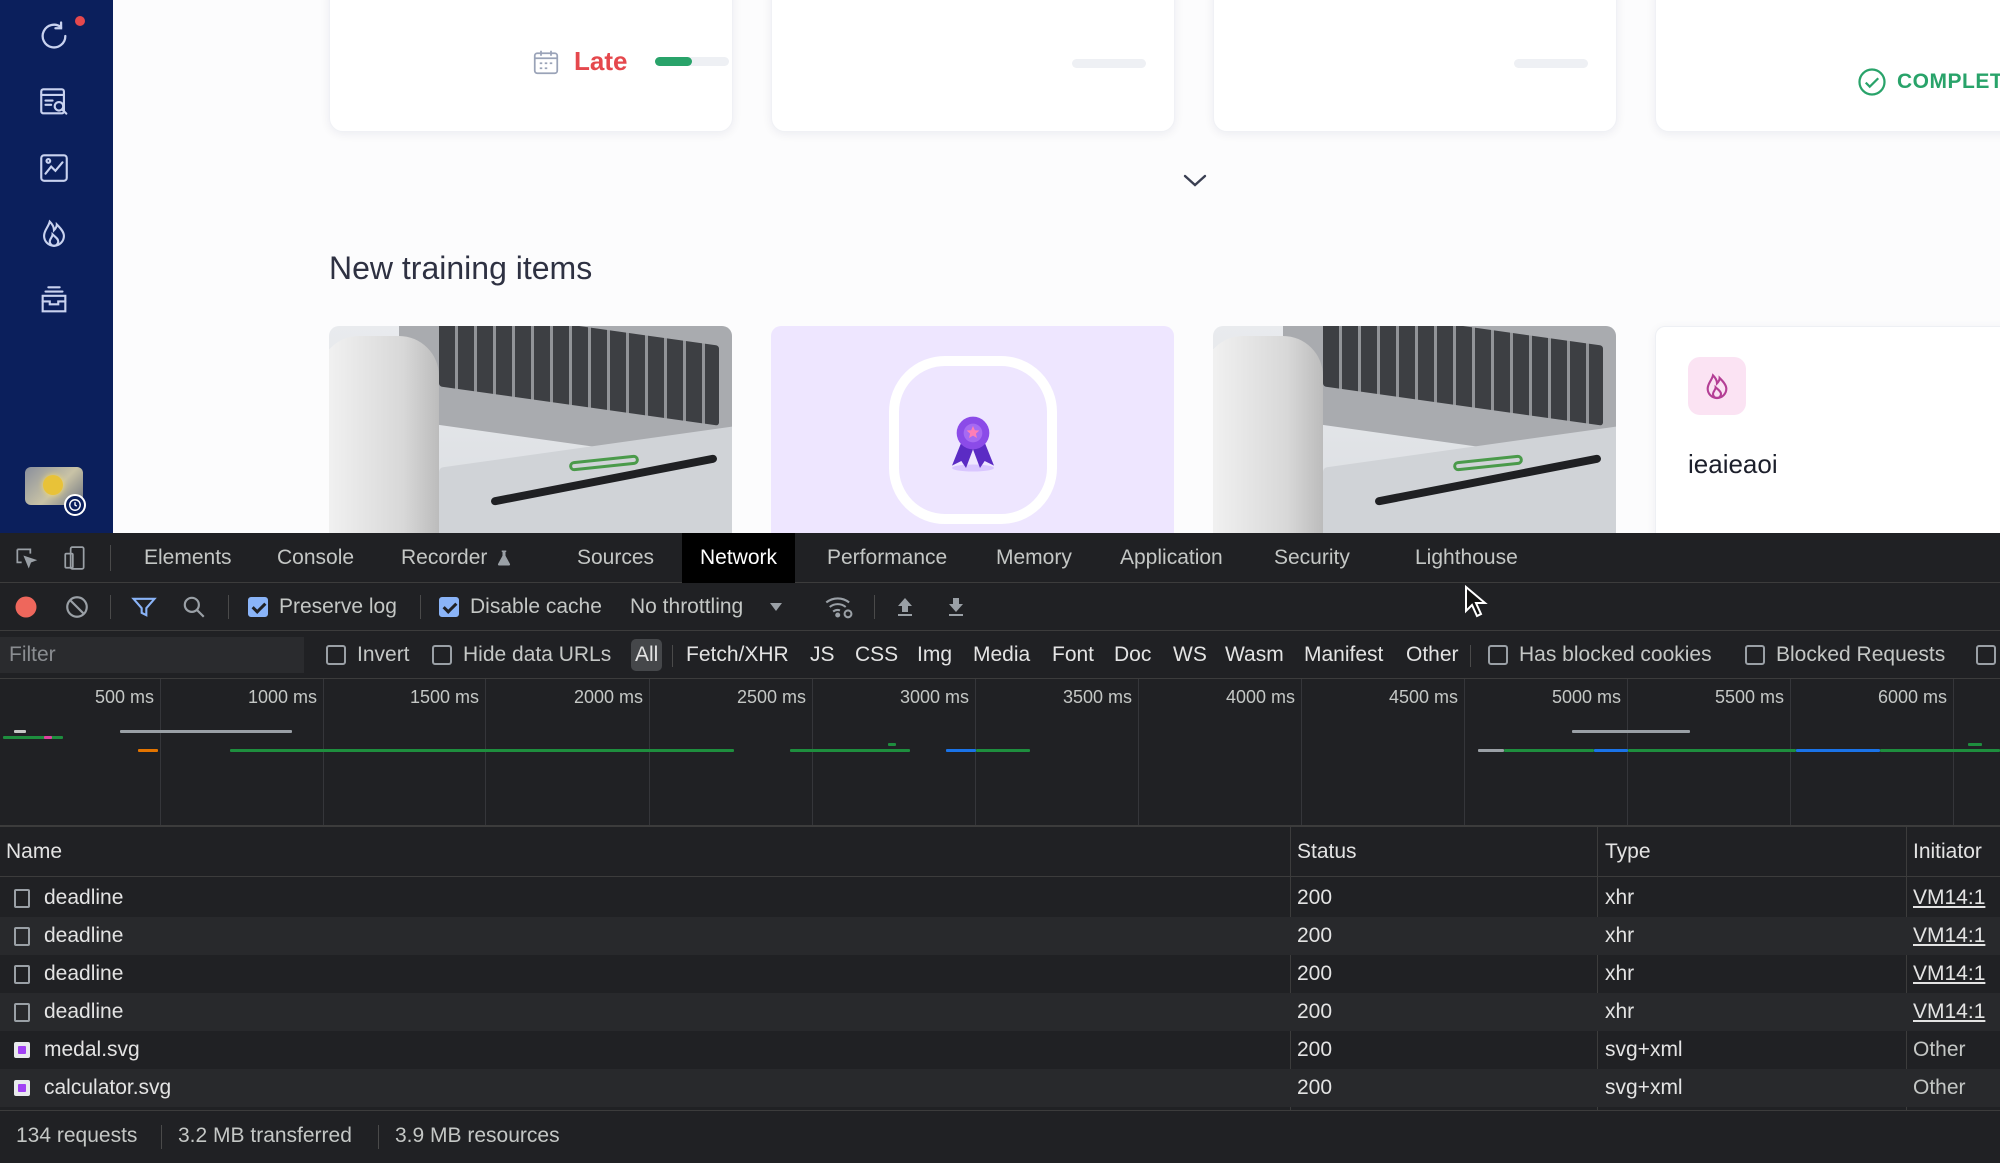  Describe the element at coordinates (1947, 852) in the screenshot. I see `column-header-initiator: Initiator` at that location.